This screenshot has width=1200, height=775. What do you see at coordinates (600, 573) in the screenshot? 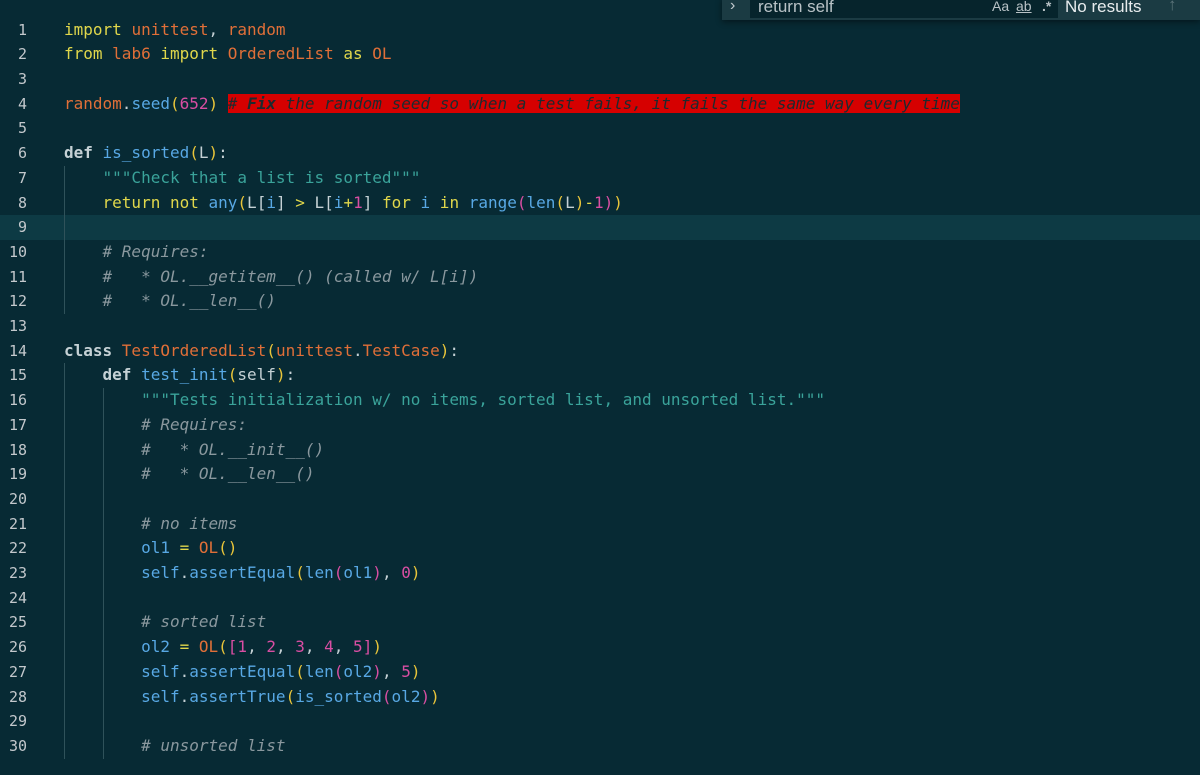
I see `editor-line: 23 self.assertEqual(len(ol1), 0)` at bounding box center [600, 573].